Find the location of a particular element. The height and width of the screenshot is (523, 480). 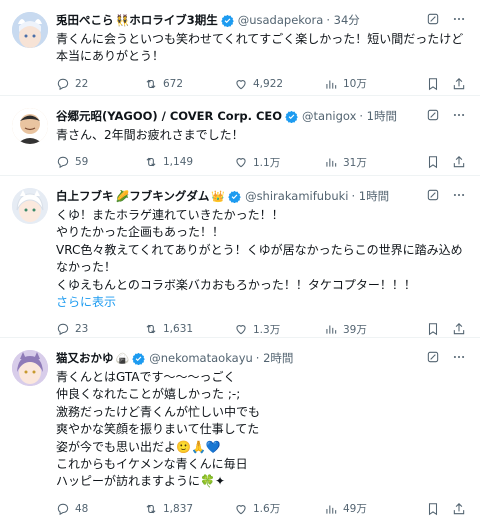

author-handle: @nekomataokayu is located at coordinates (201, 358).